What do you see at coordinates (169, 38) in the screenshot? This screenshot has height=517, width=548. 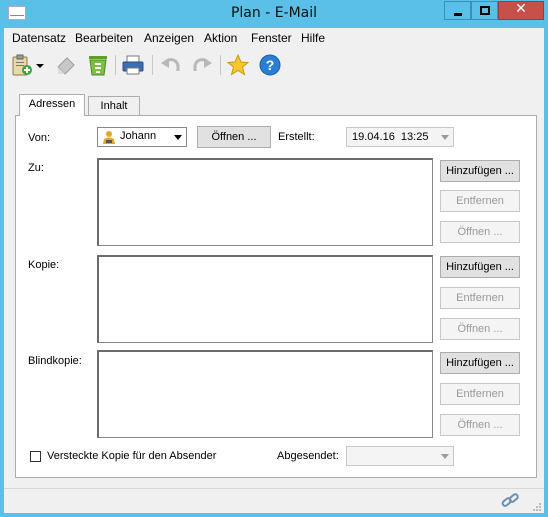 I see `menu-anzeigen: Anzeigen` at bounding box center [169, 38].